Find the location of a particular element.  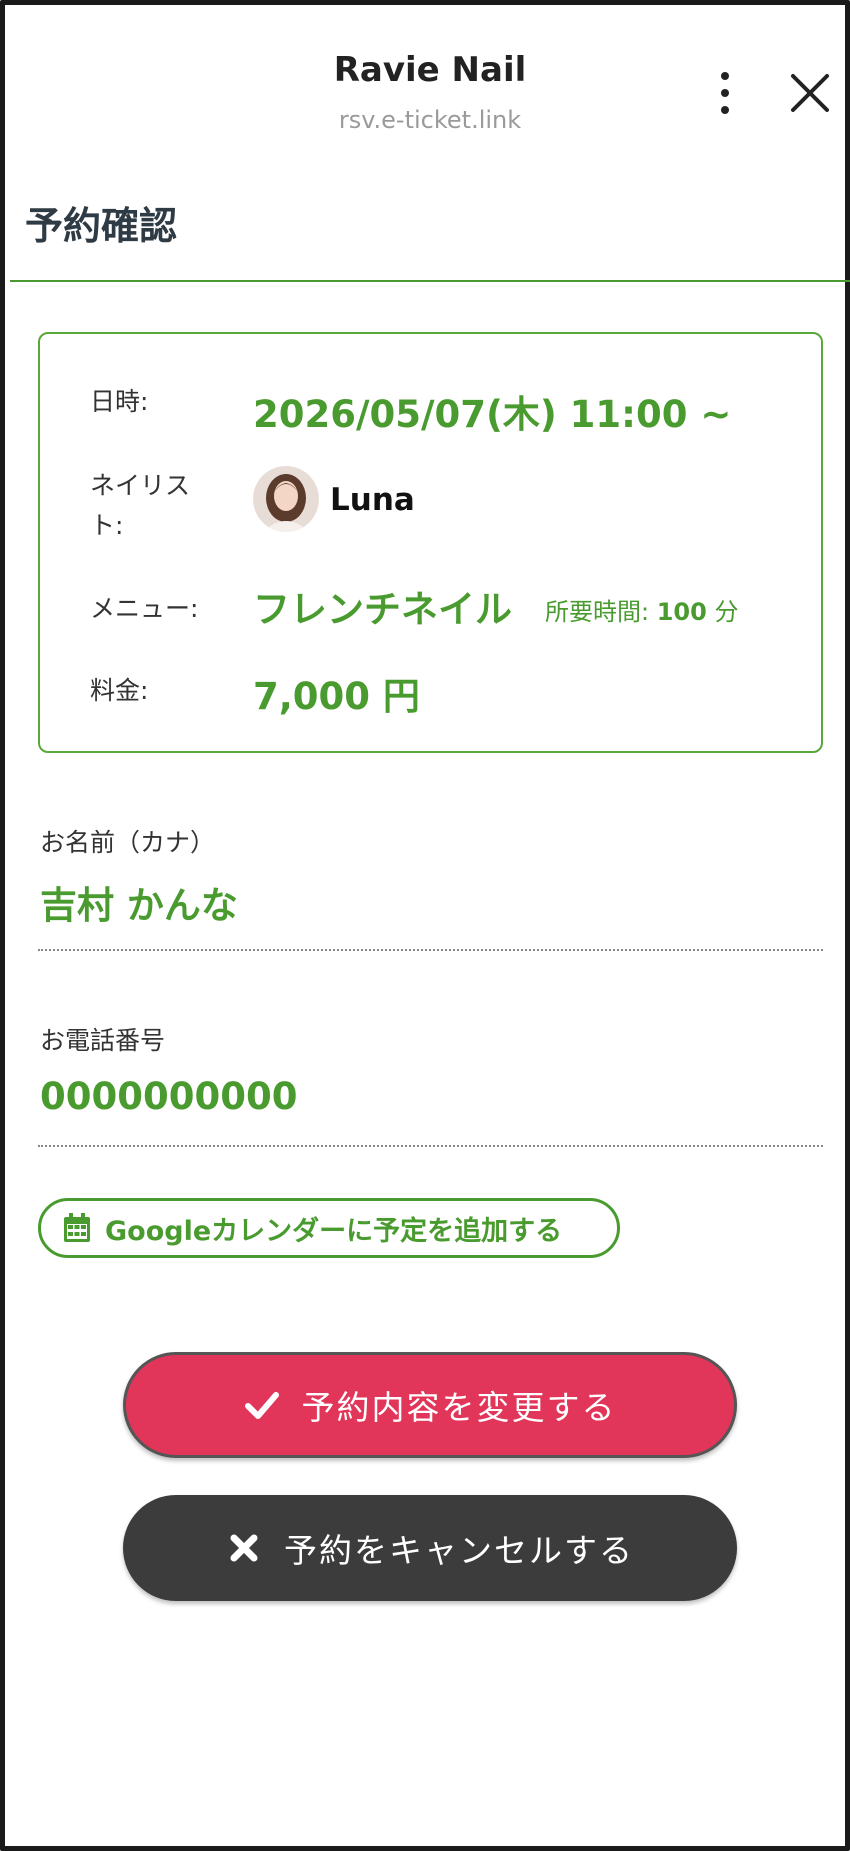

cancel-reservation-button: 予約をキャンセルする is located at coordinates (430, 1548).